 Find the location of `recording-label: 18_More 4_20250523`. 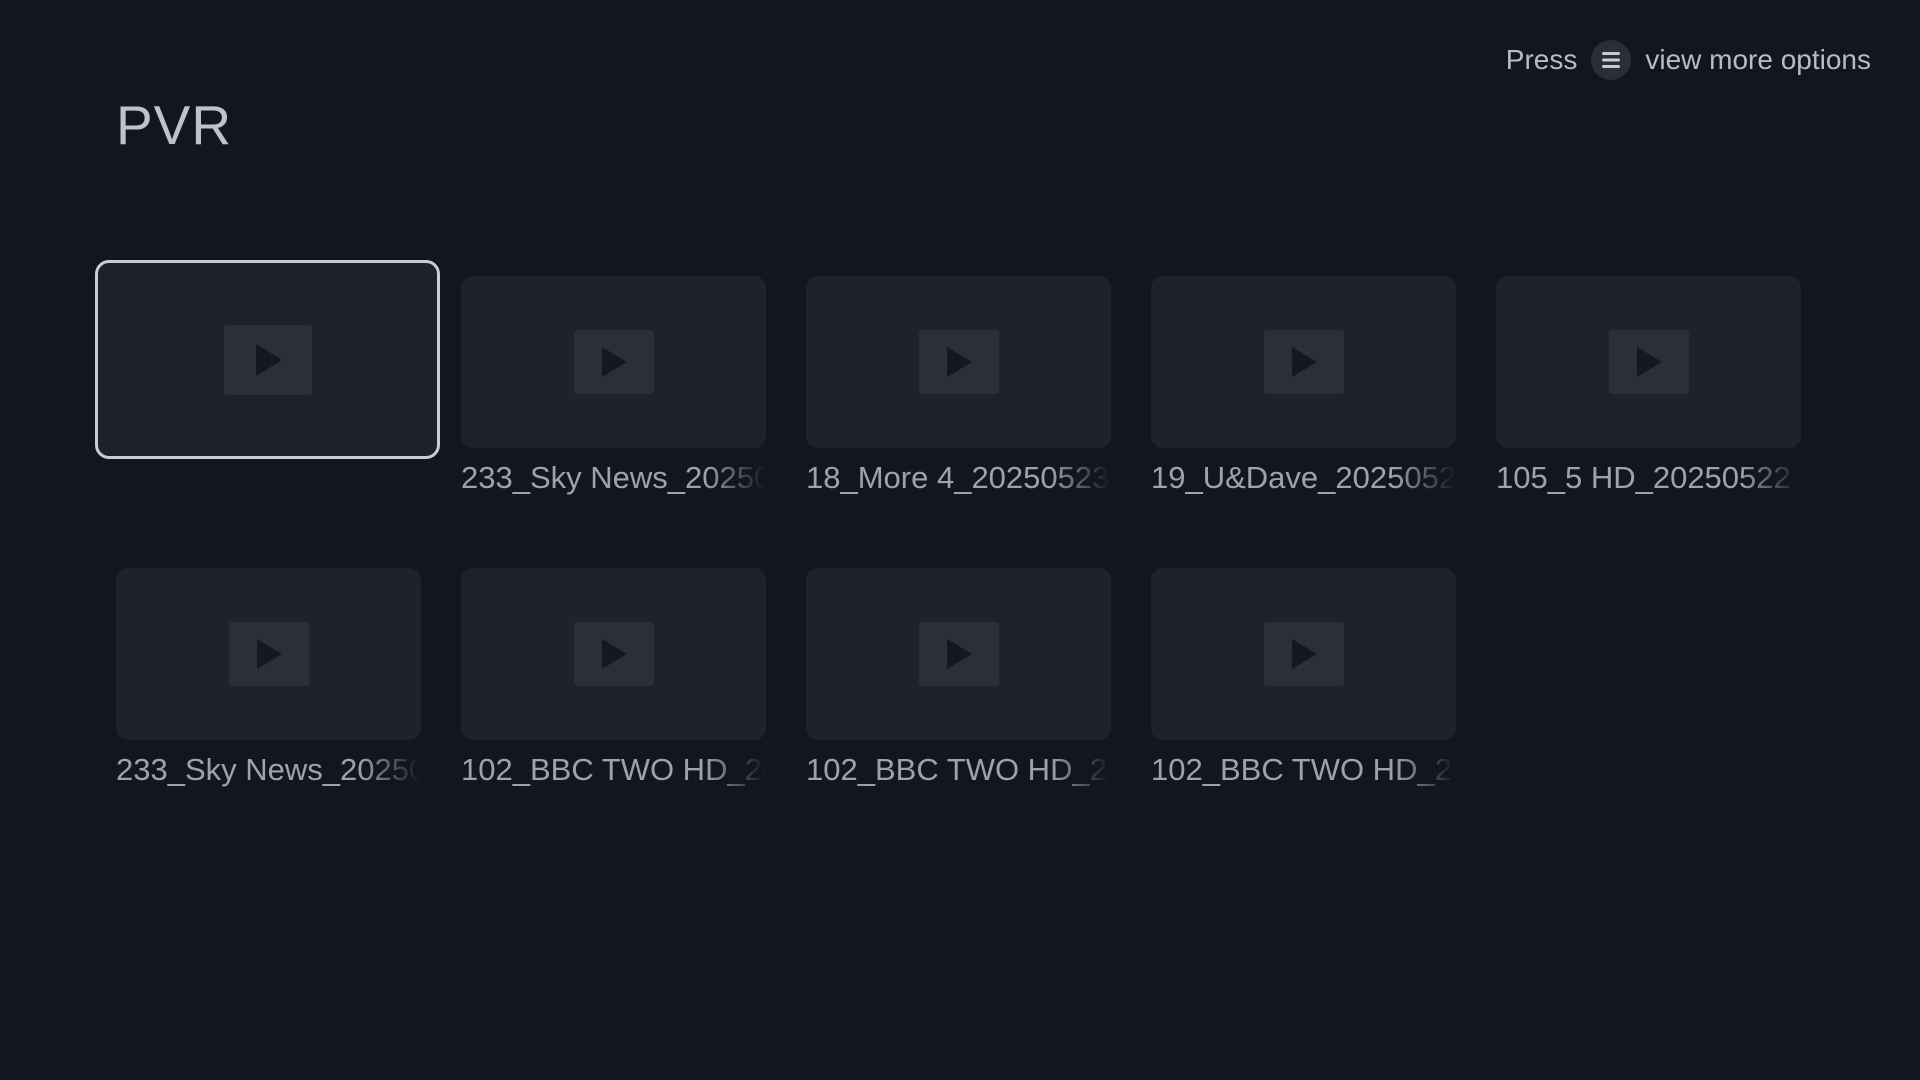

recording-label: 18_More 4_20250523 is located at coordinates (958, 477).